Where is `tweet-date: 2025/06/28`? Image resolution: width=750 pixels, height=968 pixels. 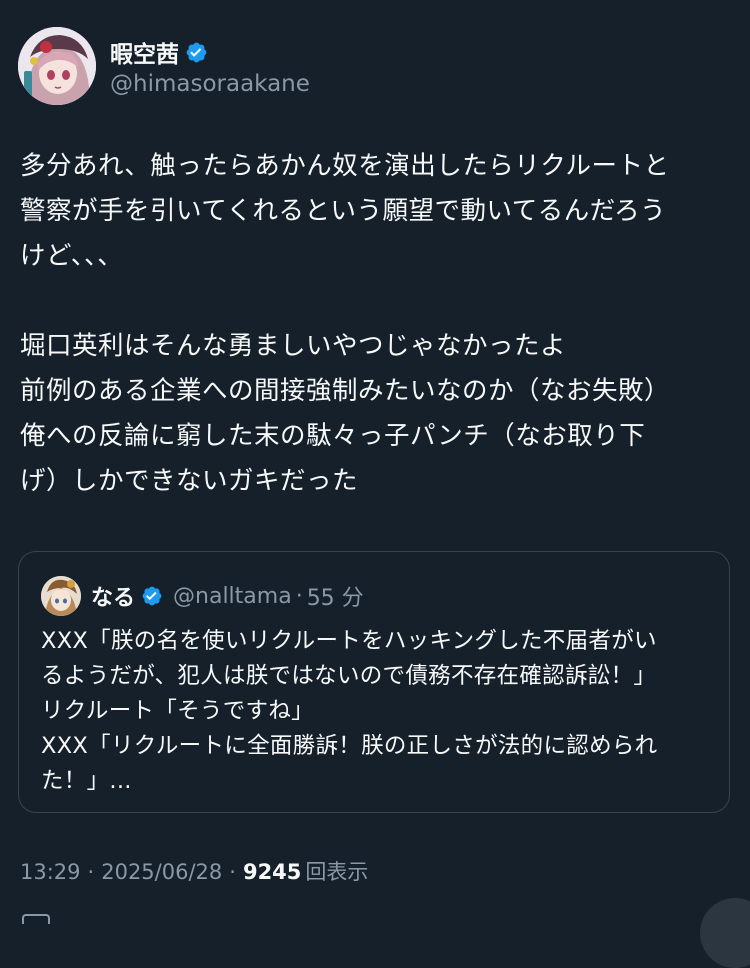 tweet-date: 2025/06/28 is located at coordinates (161, 872).